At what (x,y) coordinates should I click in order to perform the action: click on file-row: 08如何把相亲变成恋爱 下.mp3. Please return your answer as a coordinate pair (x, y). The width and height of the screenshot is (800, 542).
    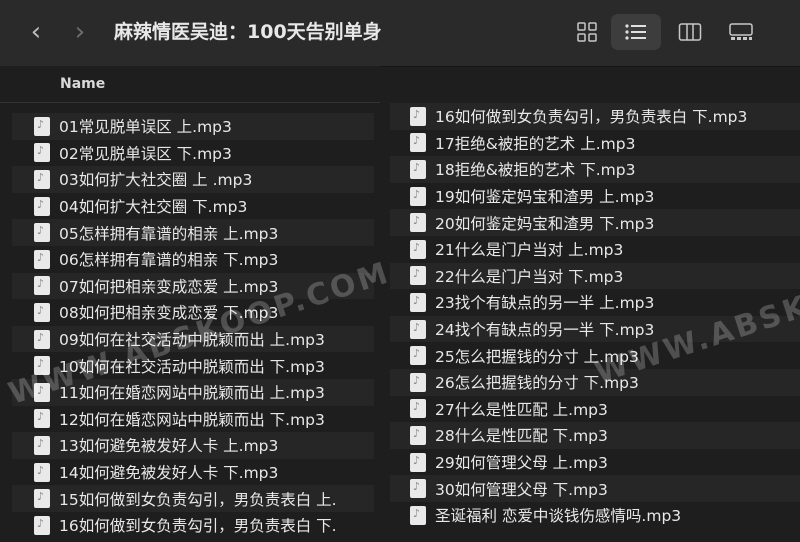
    Looking at the image, I should click on (193, 312).